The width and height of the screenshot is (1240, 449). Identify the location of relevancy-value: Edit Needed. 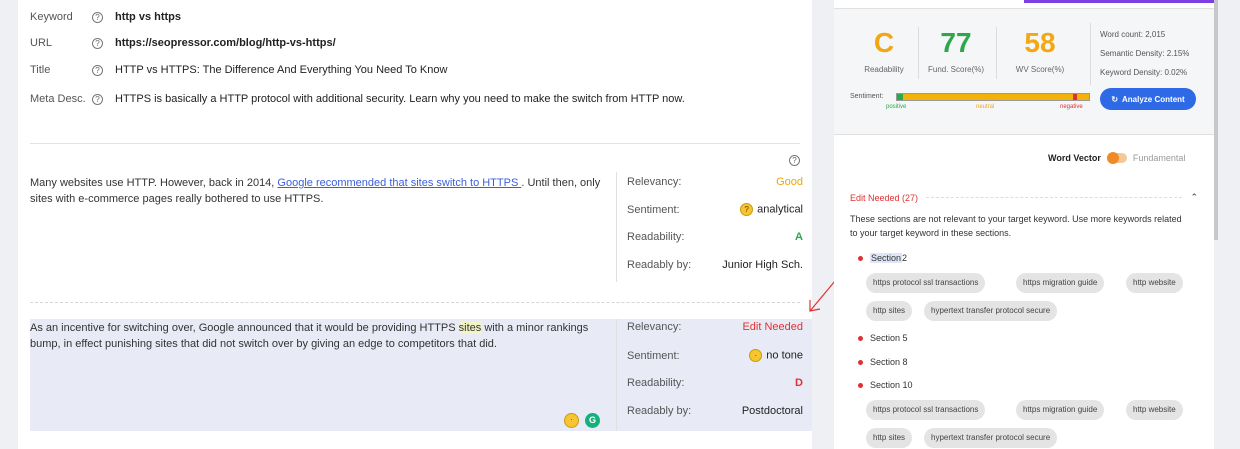
(772, 327).